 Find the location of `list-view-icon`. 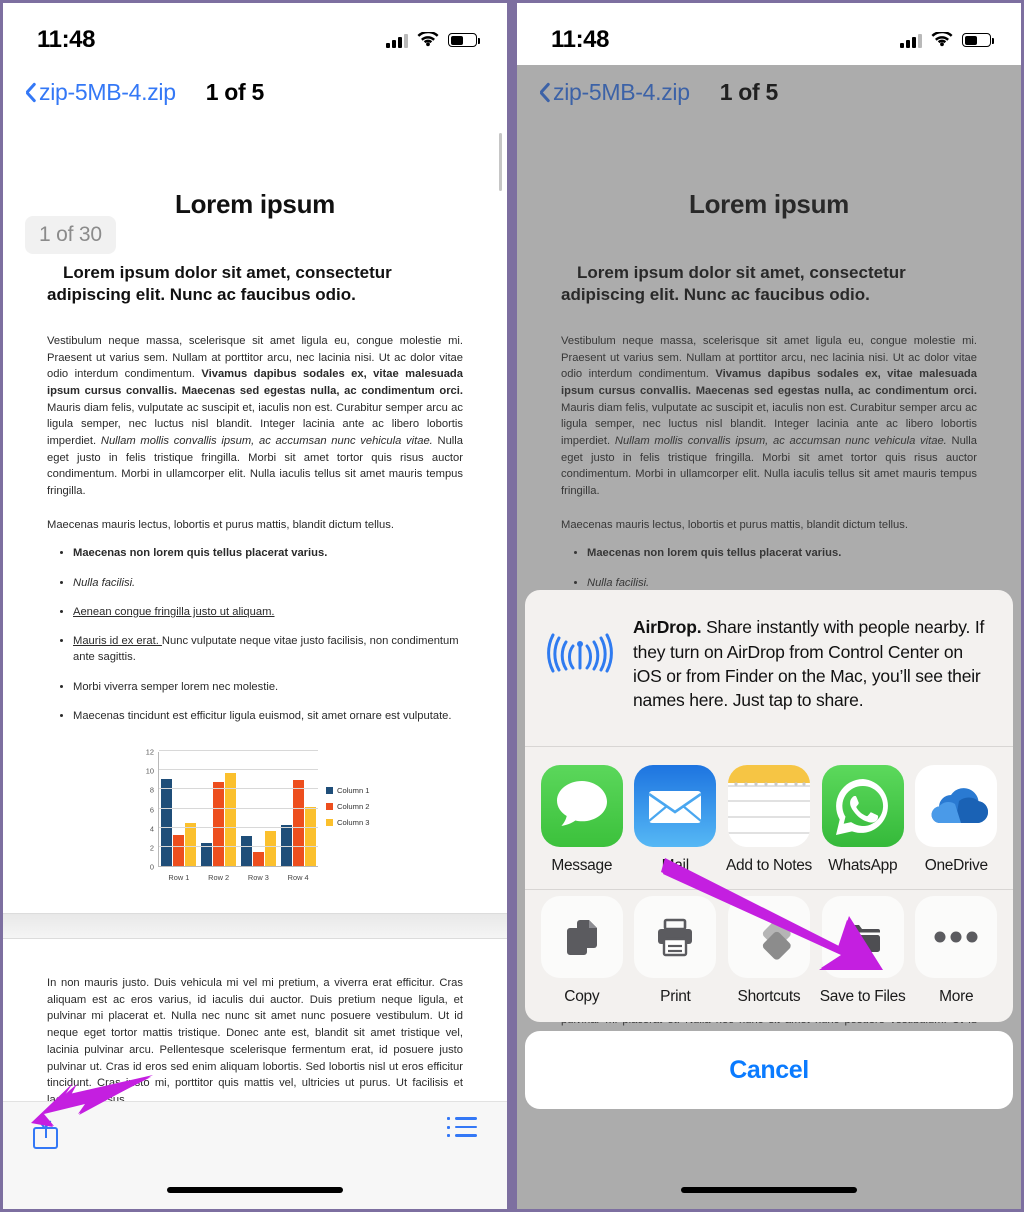

list-view-icon is located at coordinates (462, 1127).